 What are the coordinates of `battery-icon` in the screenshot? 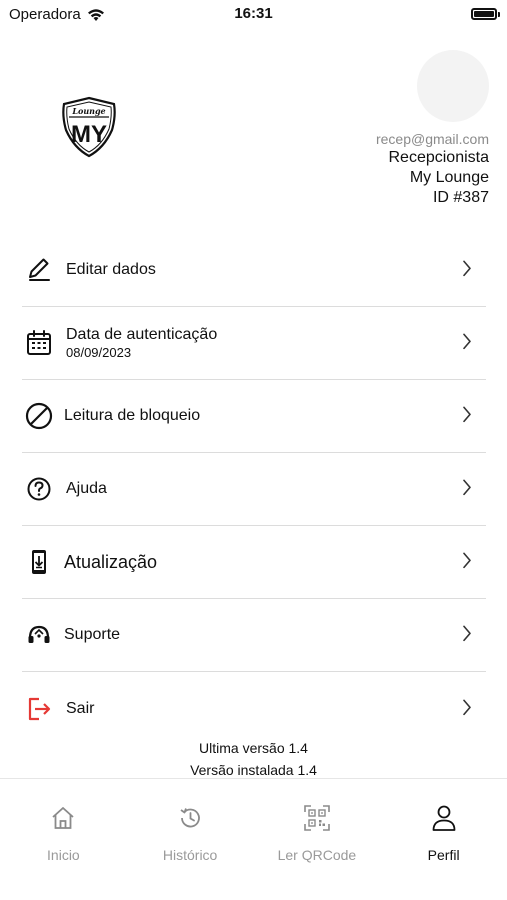 It's located at (485, 14).